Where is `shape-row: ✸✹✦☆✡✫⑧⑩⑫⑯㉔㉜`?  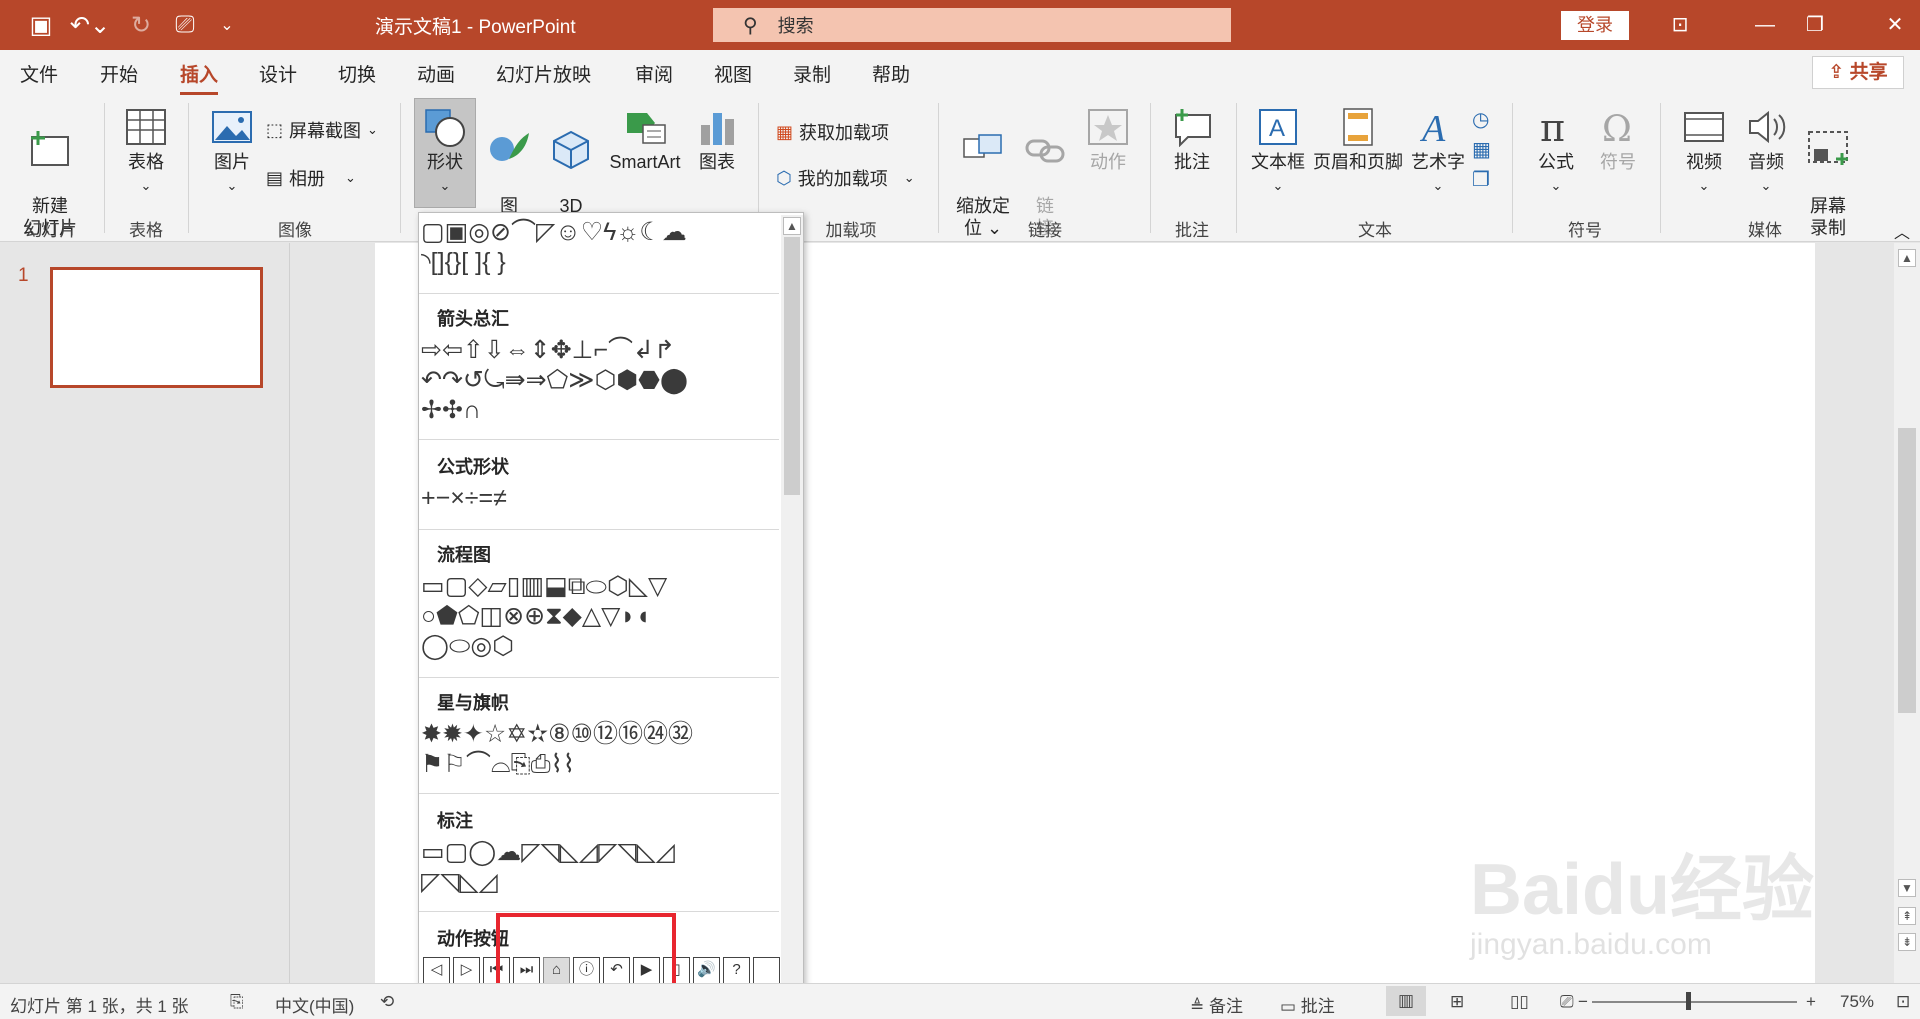 shape-row: ✸✹✦☆✡✫⑧⑩⑫⑯㉔㉜ is located at coordinates (599, 734).